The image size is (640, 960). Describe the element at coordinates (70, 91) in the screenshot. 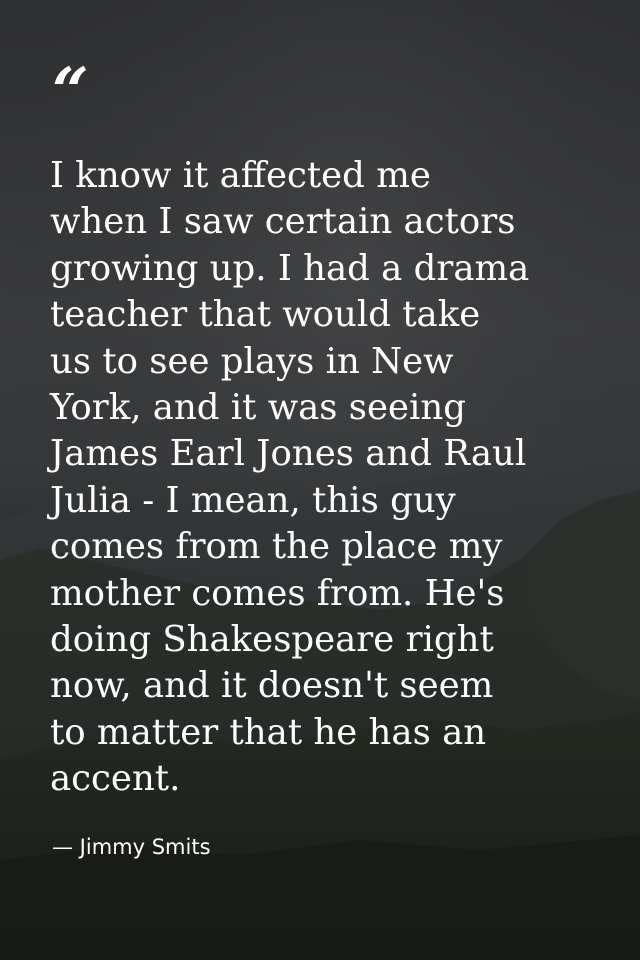

I see `quotation-mark-icon: “` at that location.